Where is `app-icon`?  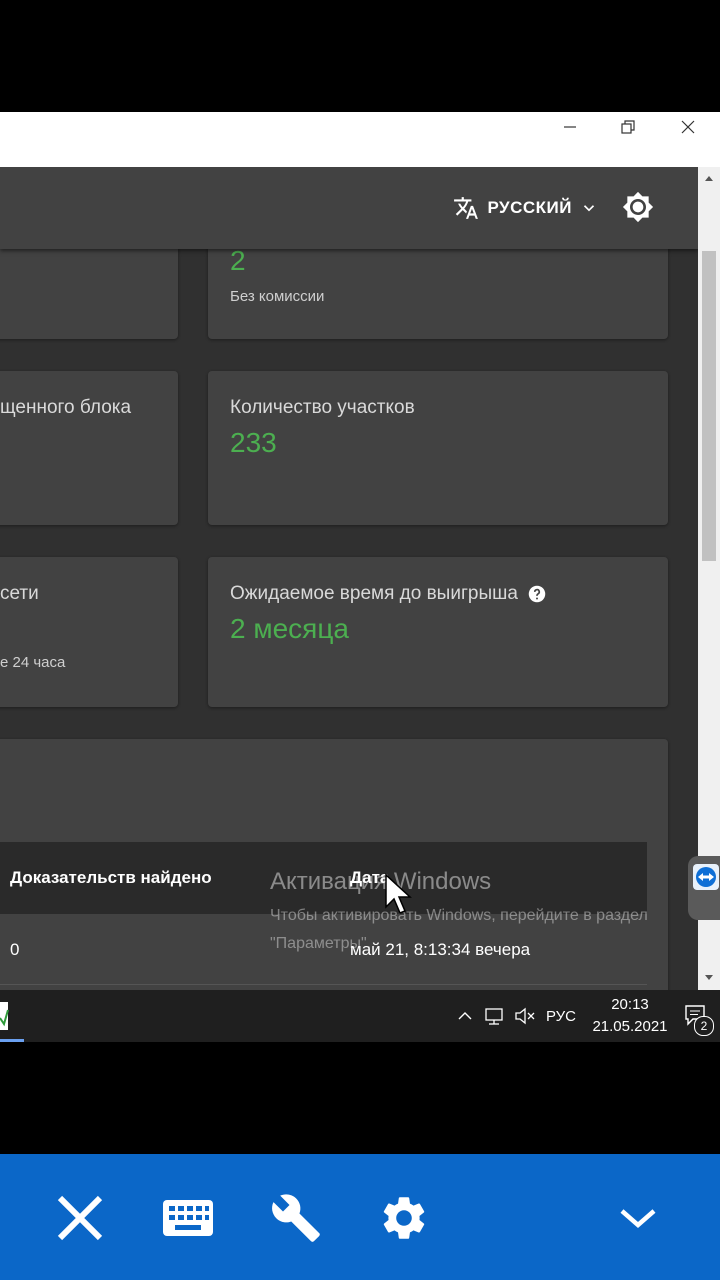 app-icon is located at coordinates (5, 1016).